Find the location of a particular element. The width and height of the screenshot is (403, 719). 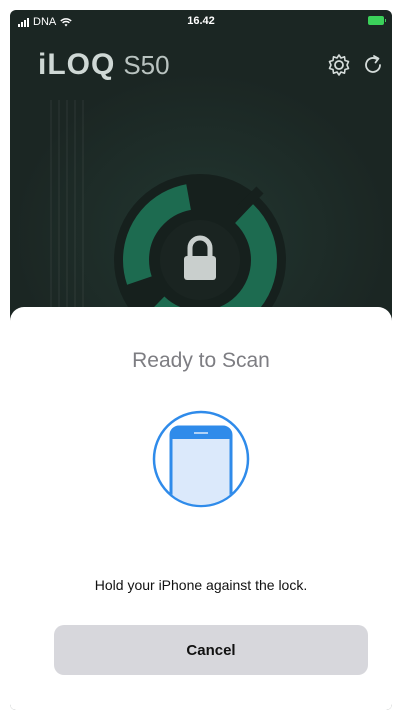

phone-scan-icon is located at coordinates (201, 459).